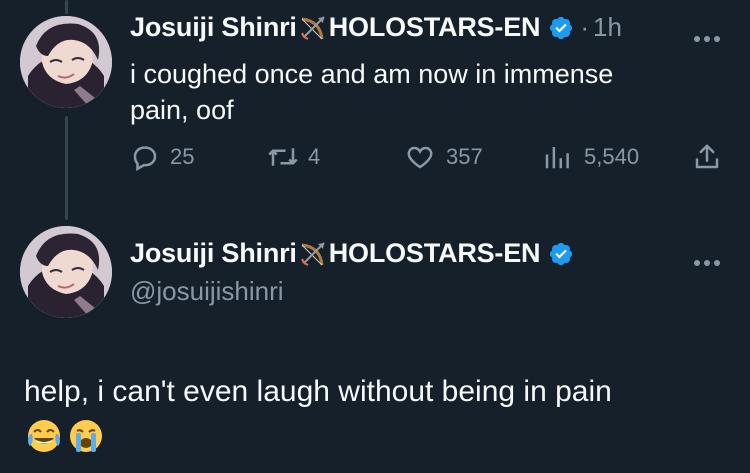  I want to click on reply-button: 25, so click(162, 157).